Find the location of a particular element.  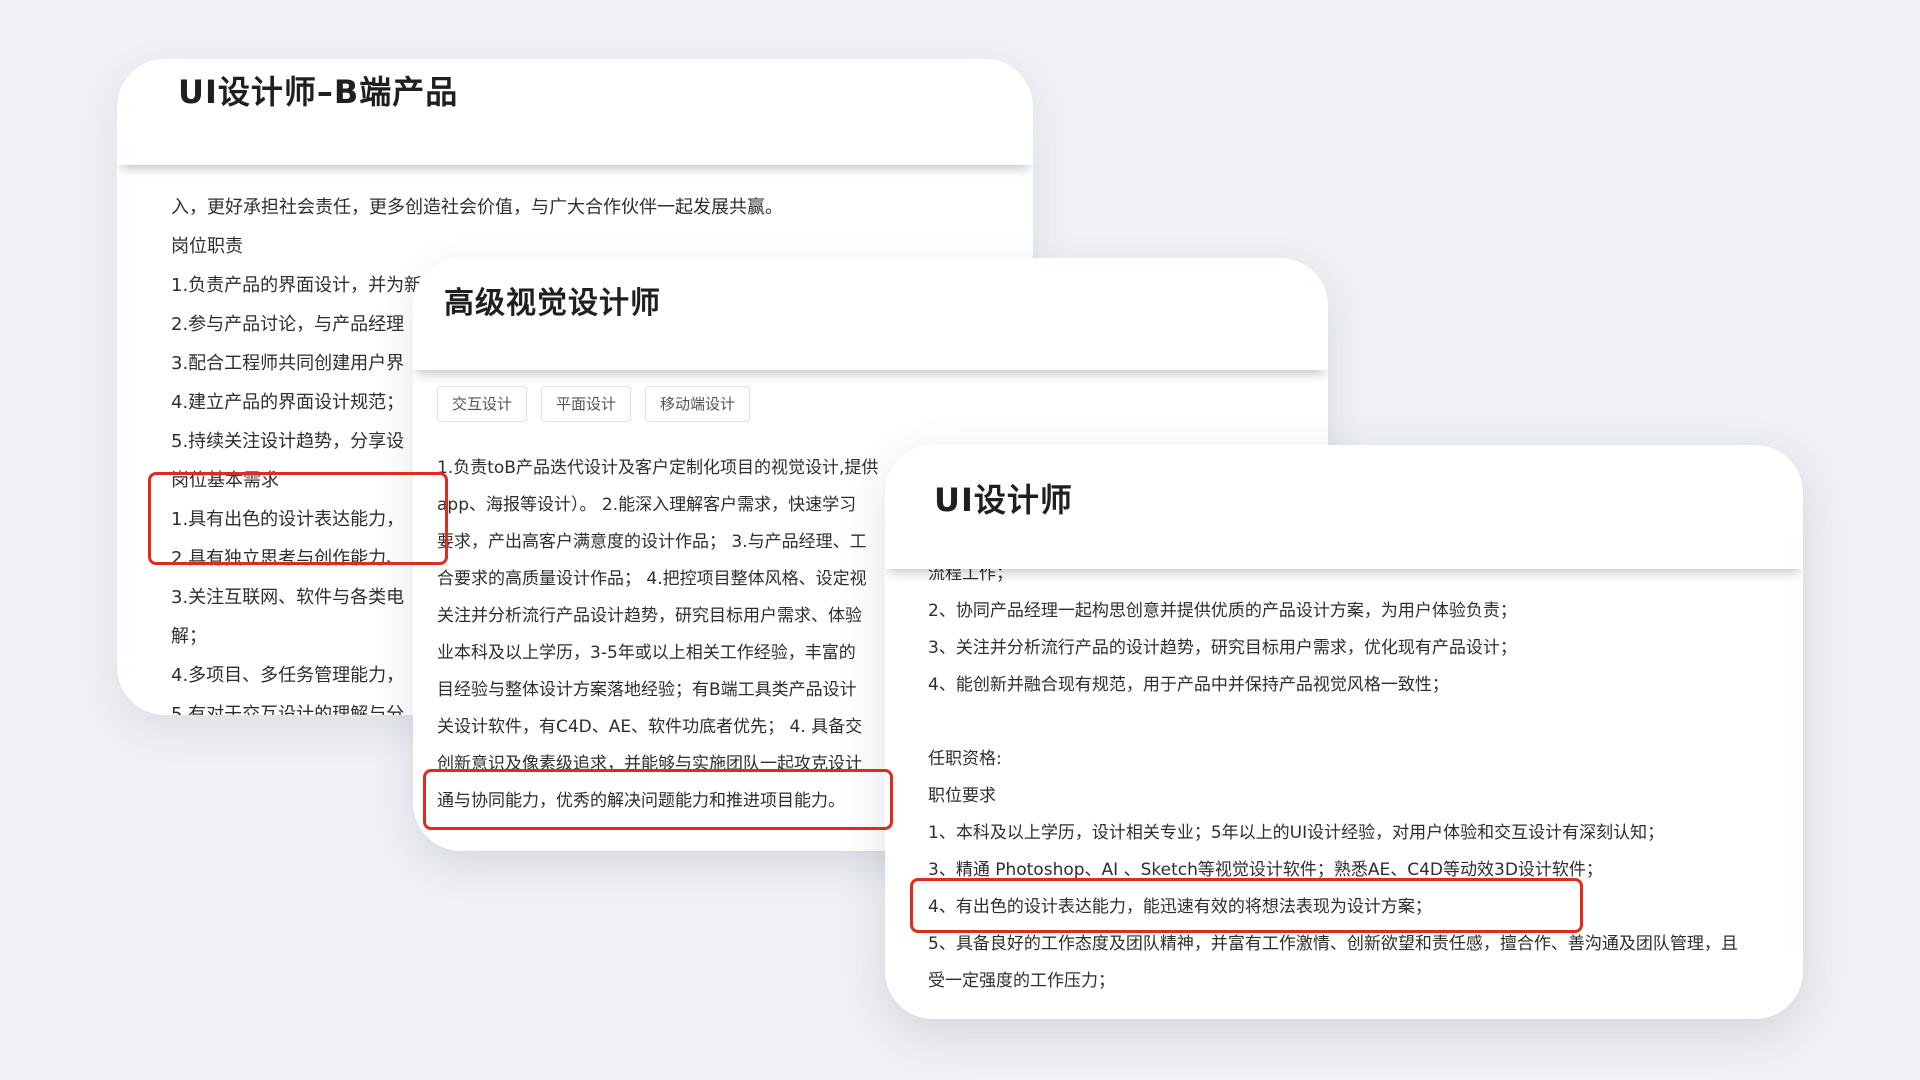

job-title: UI设计师–B端产品 is located at coordinates (318, 92).